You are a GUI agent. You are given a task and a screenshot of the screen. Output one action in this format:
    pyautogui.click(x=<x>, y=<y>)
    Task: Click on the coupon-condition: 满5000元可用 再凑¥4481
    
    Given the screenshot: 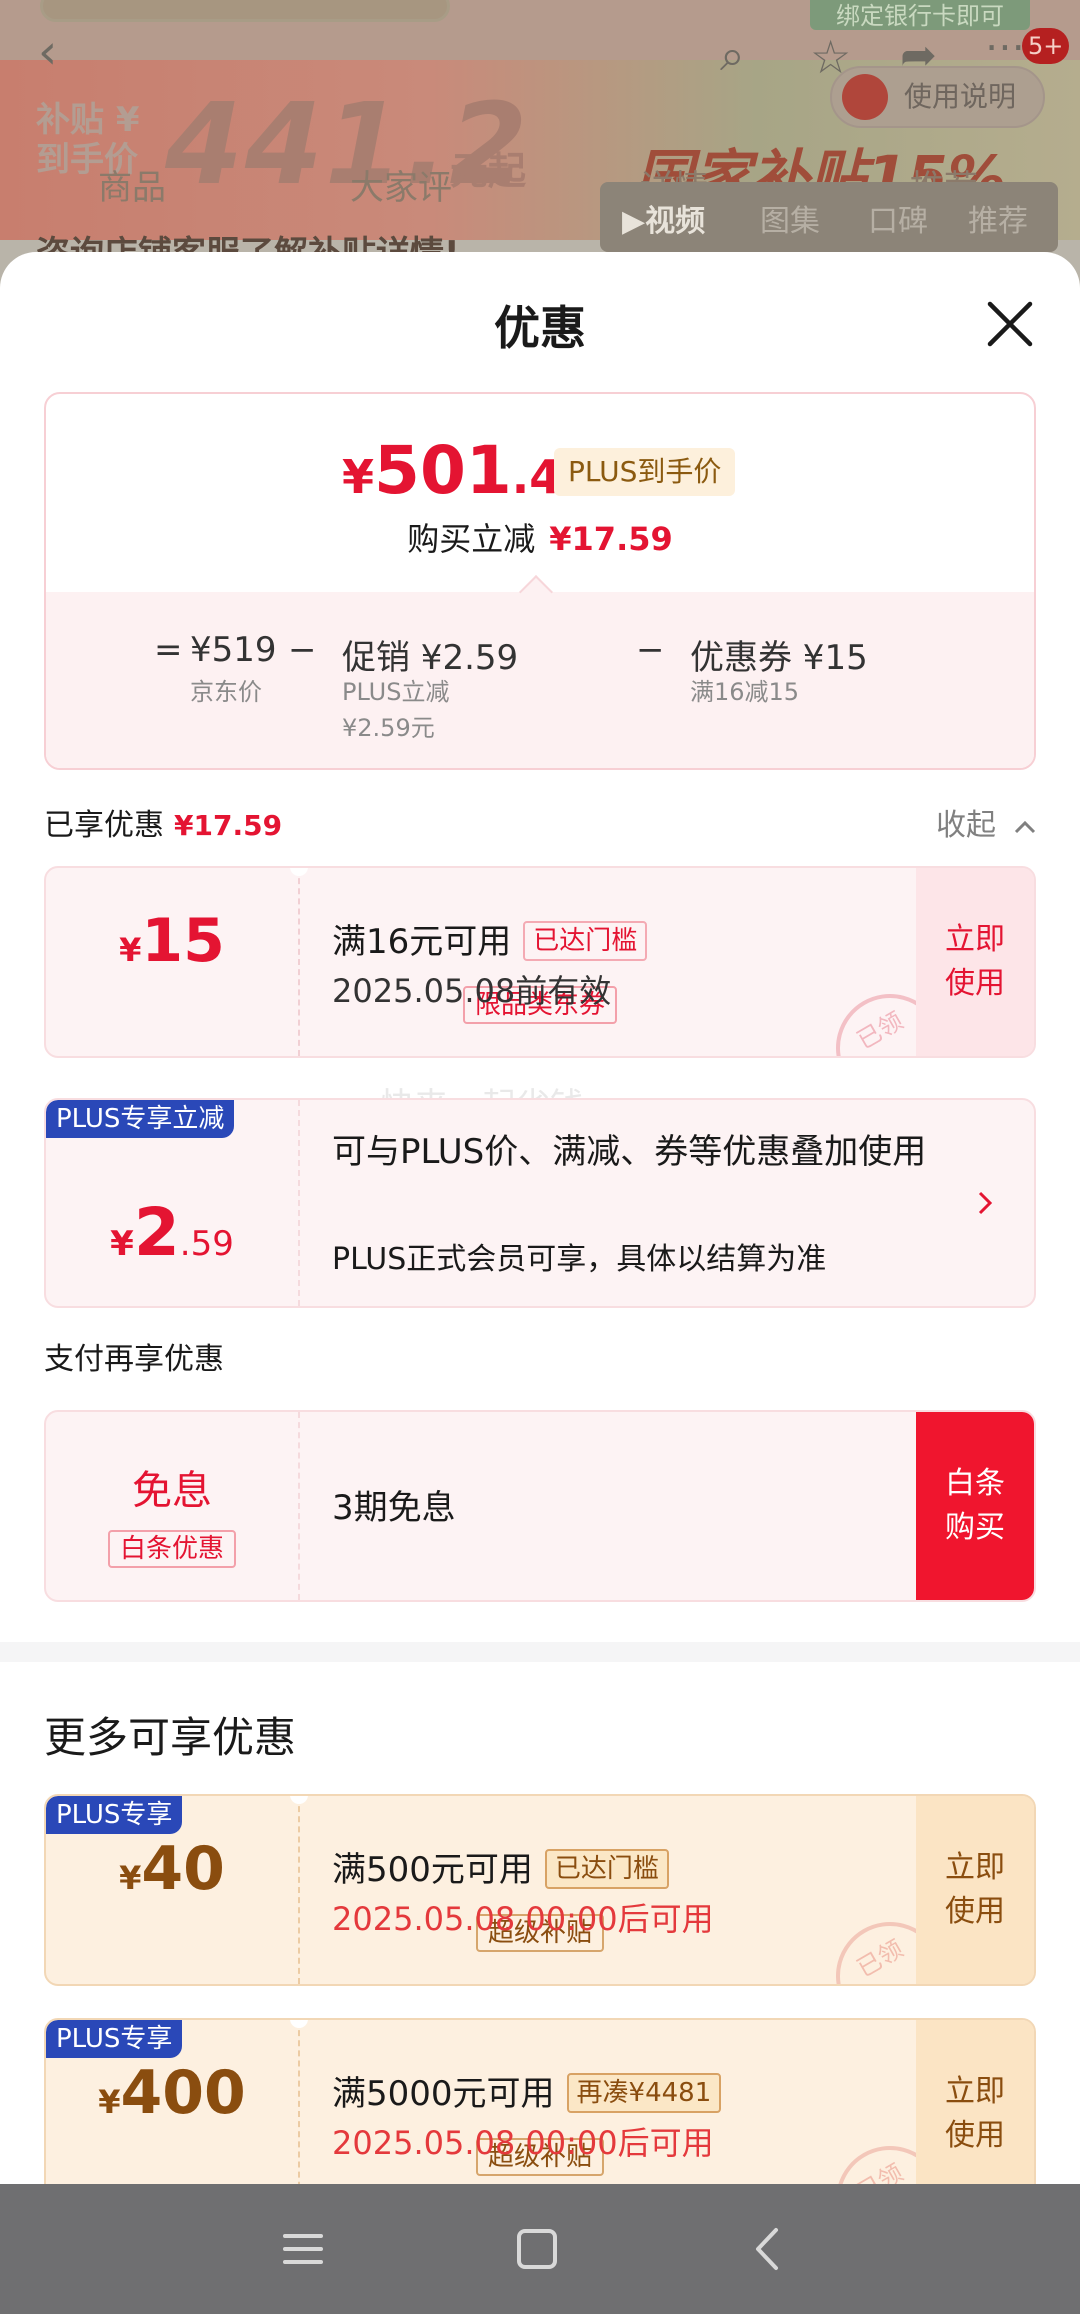 What is the action you would take?
    pyautogui.click(x=527, y=2090)
    